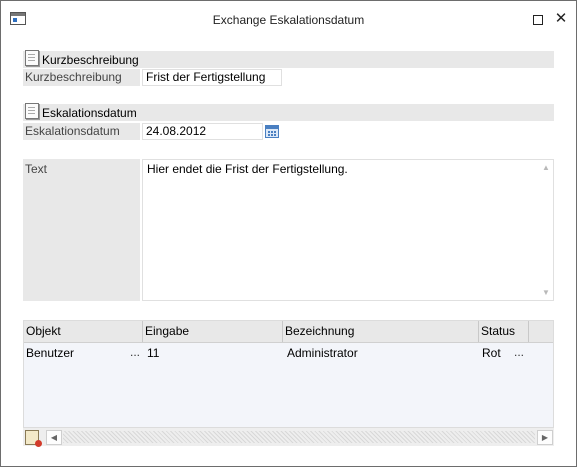 Image resolution: width=577 pixels, height=467 pixels. I want to click on scroll-right-icon: ▶, so click(545, 437).